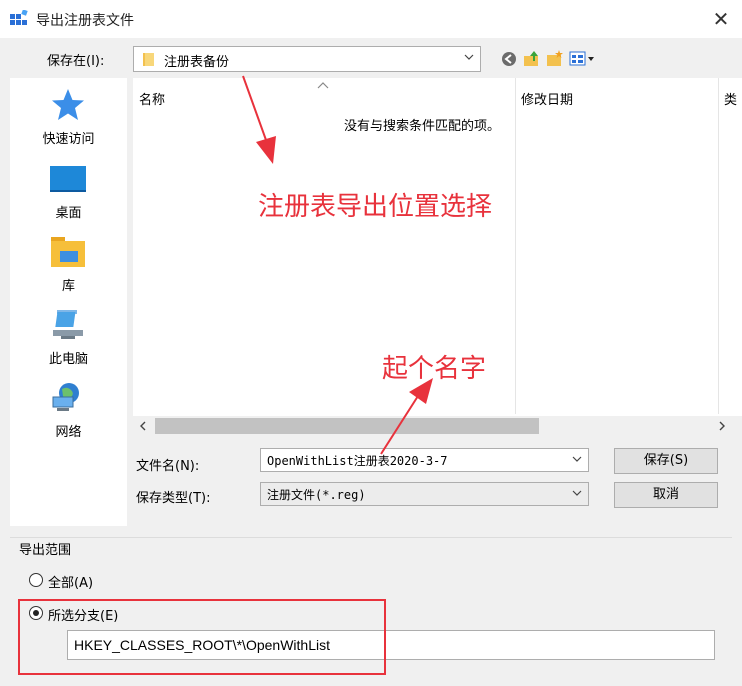  What do you see at coordinates (583, 59) in the screenshot?
I see `view-menu-icon` at bounding box center [583, 59].